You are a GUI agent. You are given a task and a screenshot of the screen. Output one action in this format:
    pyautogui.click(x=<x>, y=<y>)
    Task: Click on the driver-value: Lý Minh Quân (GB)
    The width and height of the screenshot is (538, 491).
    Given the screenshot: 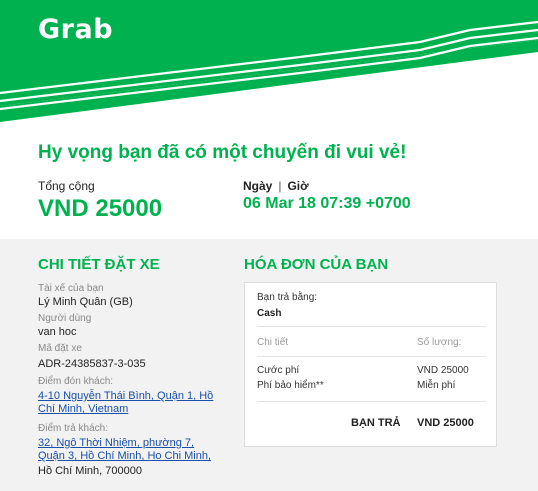 What is the action you would take?
    pyautogui.click(x=85, y=302)
    